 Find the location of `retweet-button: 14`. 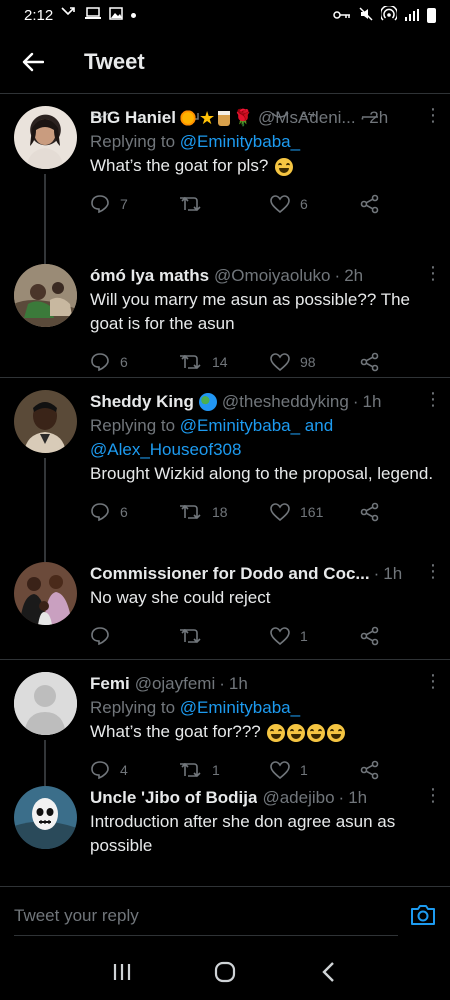

retweet-button: 14 is located at coordinates (225, 362).